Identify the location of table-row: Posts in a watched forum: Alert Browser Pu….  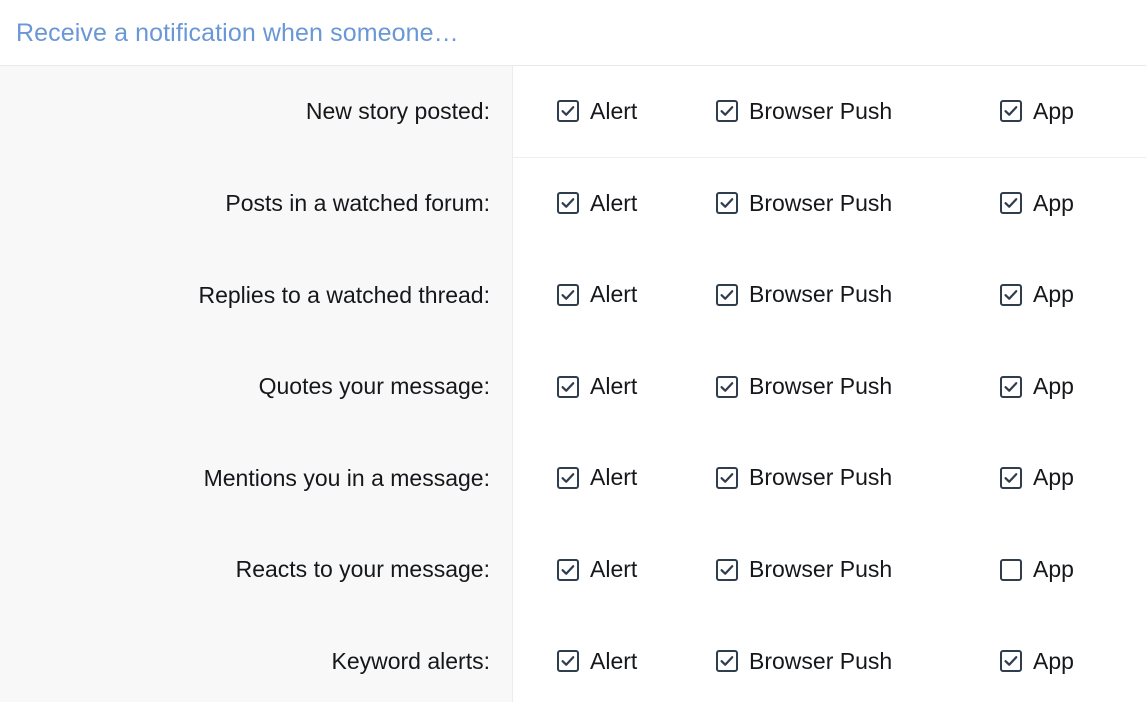
(573, 204).